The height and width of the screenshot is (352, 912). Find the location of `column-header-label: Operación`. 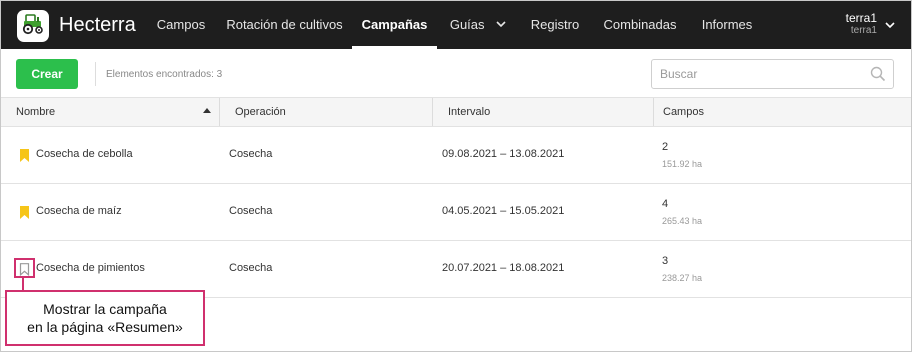

column-header-label: Operación is located at coordinates (260, 112).